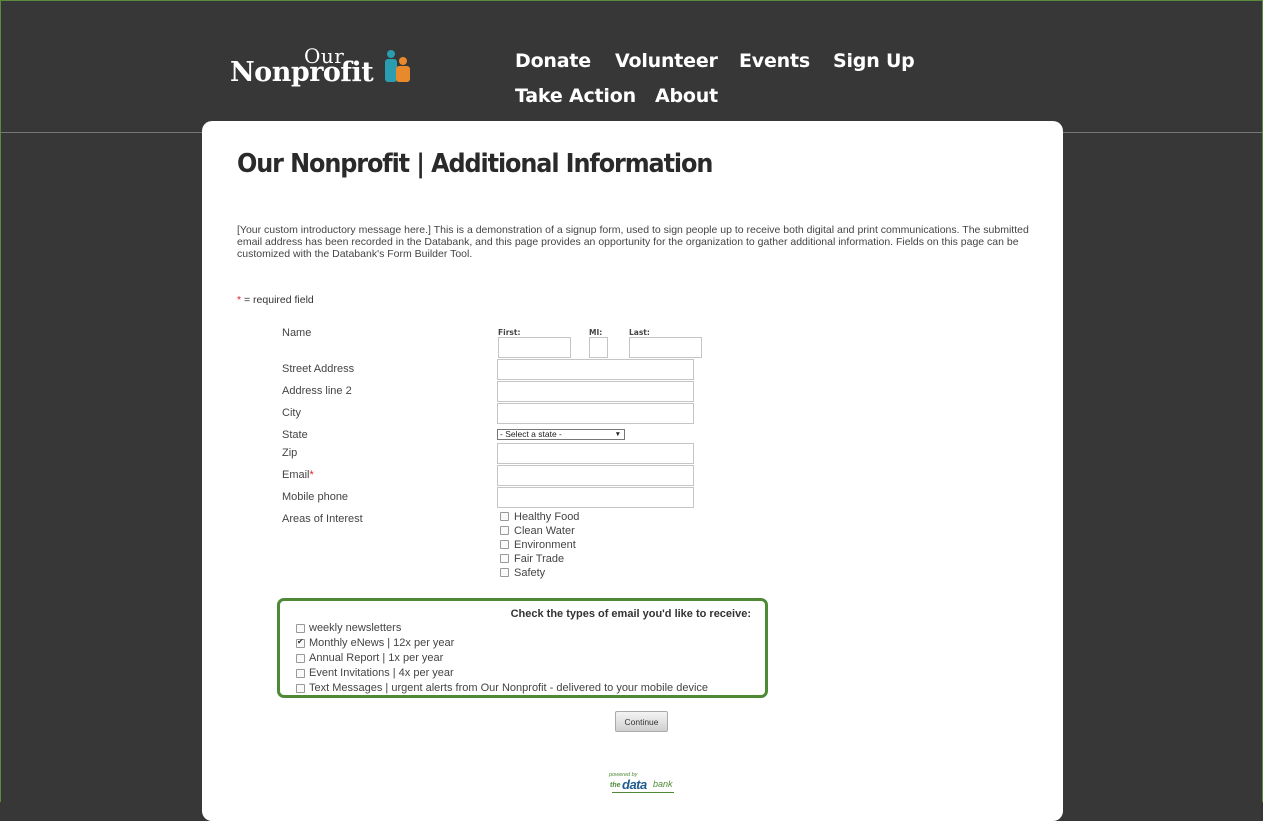 The width and height of the screenshot is (1263, 821). Describe the element at coordinates (300, 658) in the screenshot. I see `email-pref-checkbox-annual-report` at that location.